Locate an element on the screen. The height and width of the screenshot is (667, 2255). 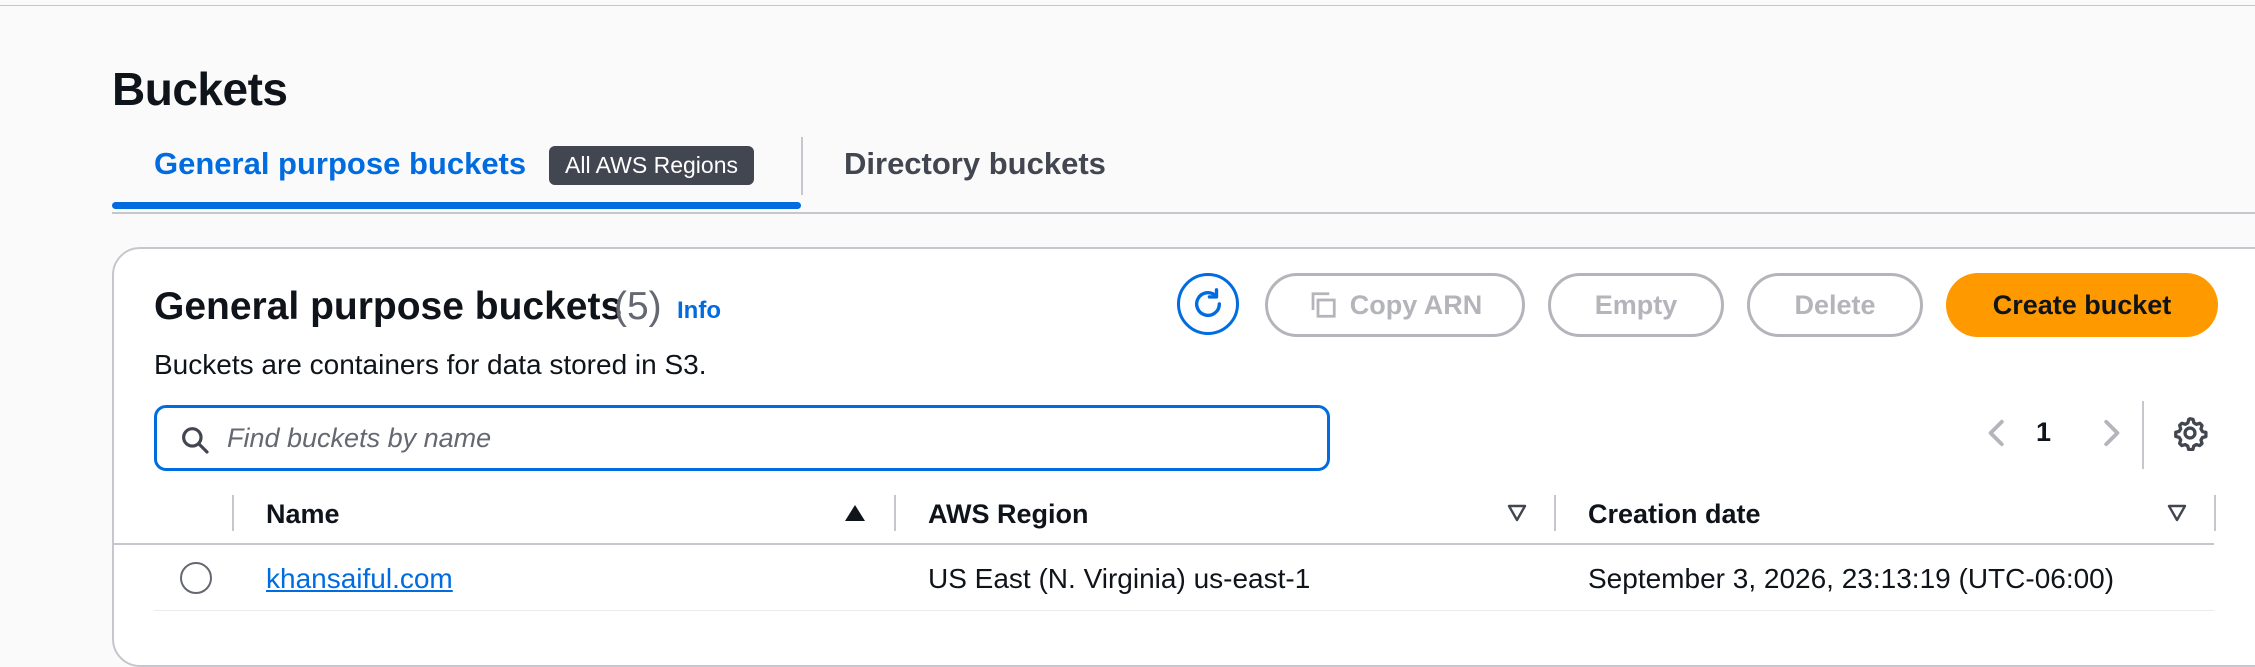
all-regions-badge: All AWS Regions is located at coordinates (651, 165).